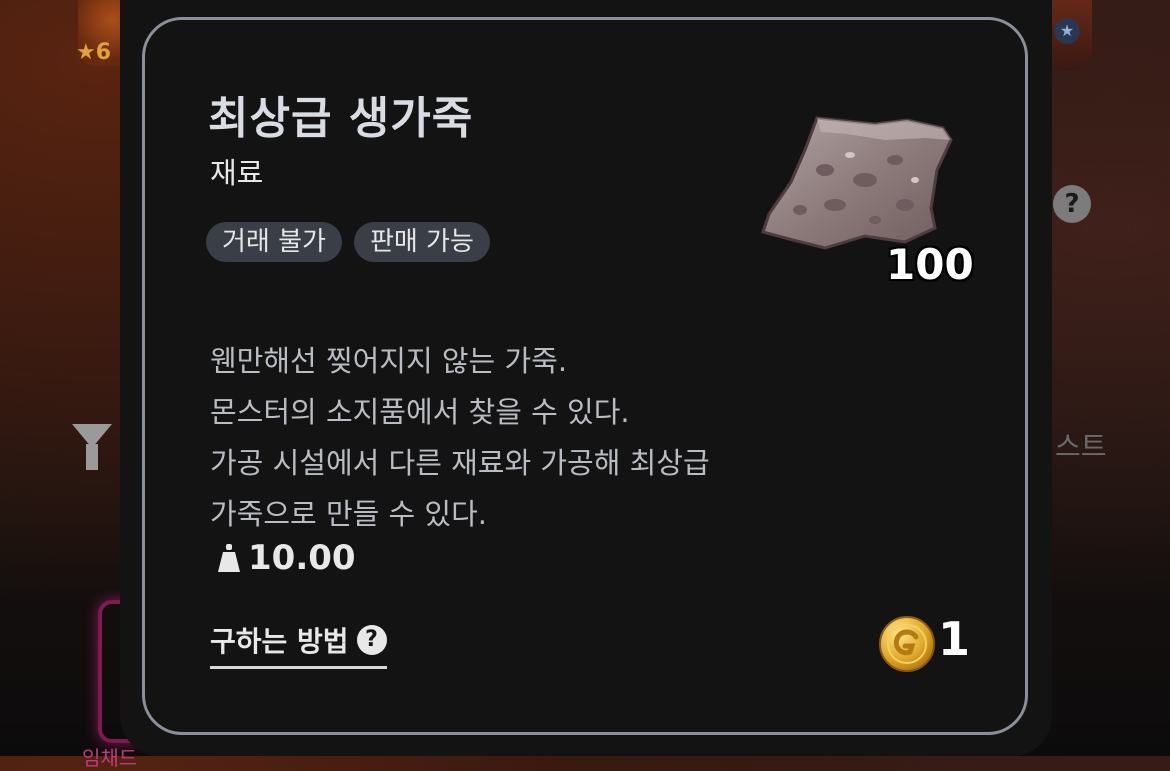 Image resolution: width=1170 pixels, height=771 pixels. I want to click on how-to-obtain-label: 구하는 방법, so click(279, 641).